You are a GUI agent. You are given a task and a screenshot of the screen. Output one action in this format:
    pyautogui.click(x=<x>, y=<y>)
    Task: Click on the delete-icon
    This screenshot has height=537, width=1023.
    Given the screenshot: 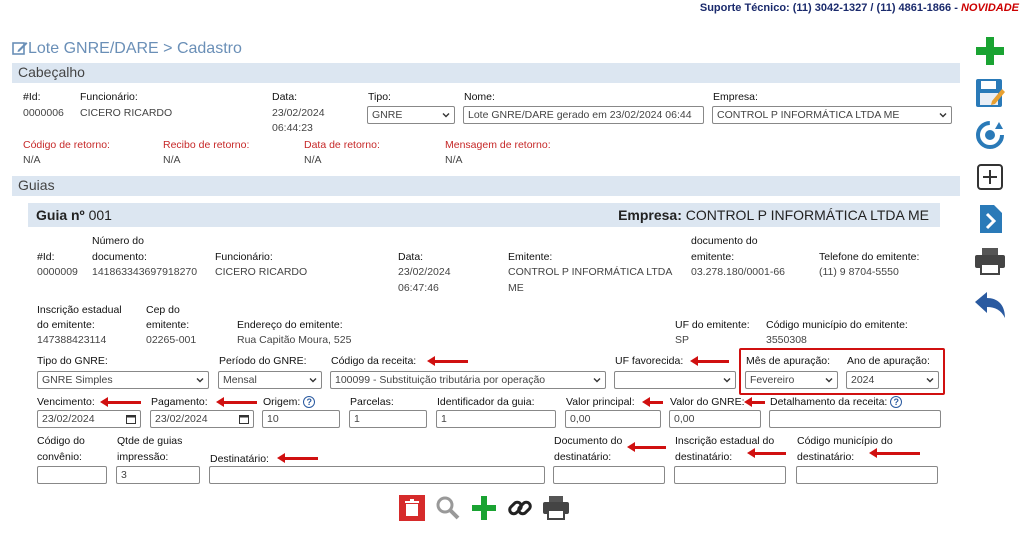 What is the action you would take?
    pyautogui.click(x=412, y=508)
    